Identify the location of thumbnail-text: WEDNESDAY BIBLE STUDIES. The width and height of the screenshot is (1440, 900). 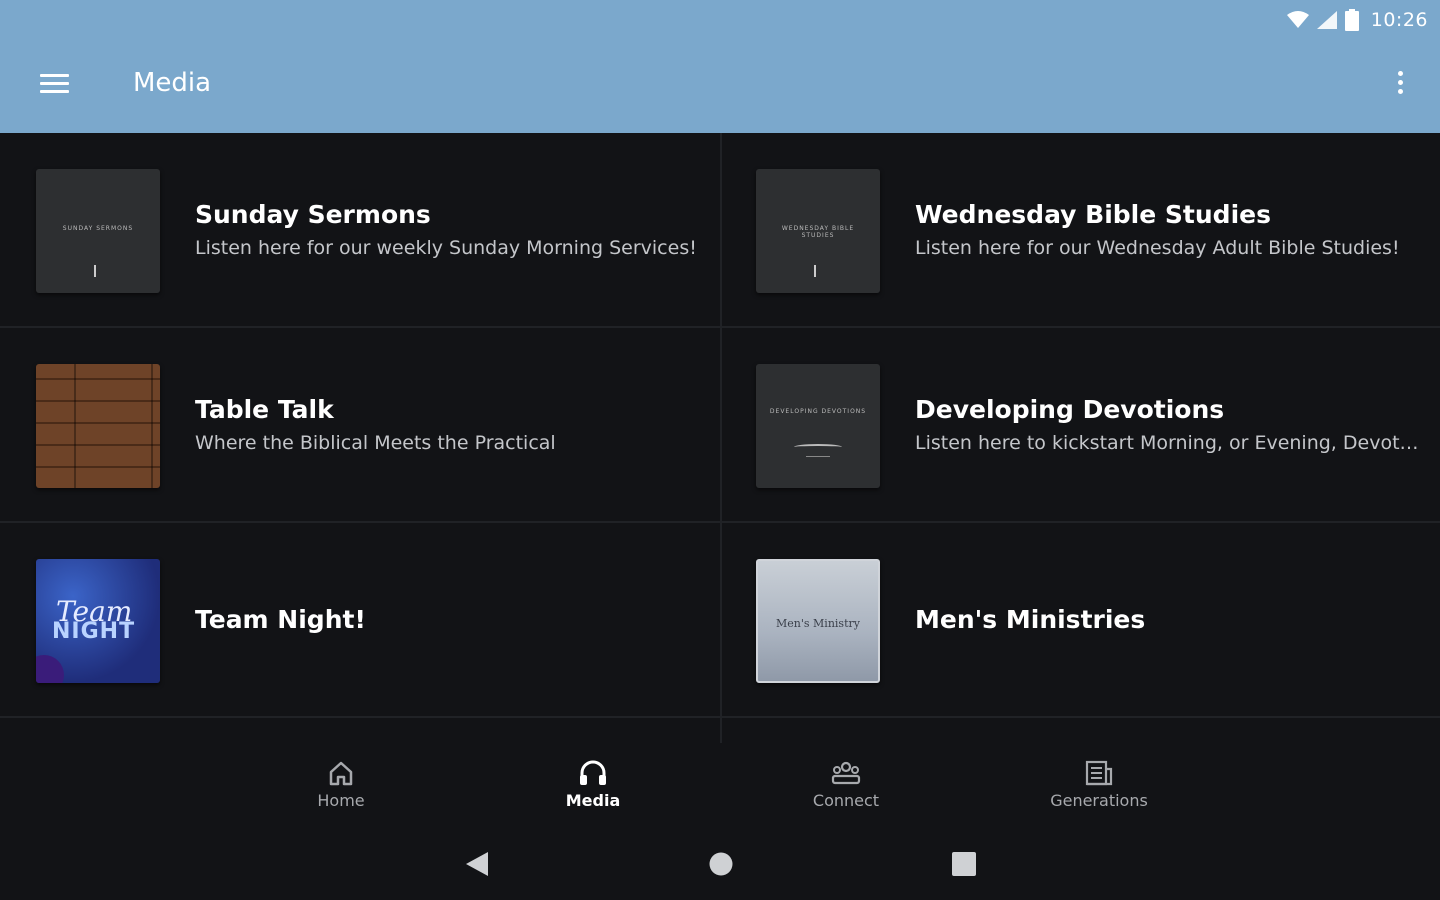
(818, 232).